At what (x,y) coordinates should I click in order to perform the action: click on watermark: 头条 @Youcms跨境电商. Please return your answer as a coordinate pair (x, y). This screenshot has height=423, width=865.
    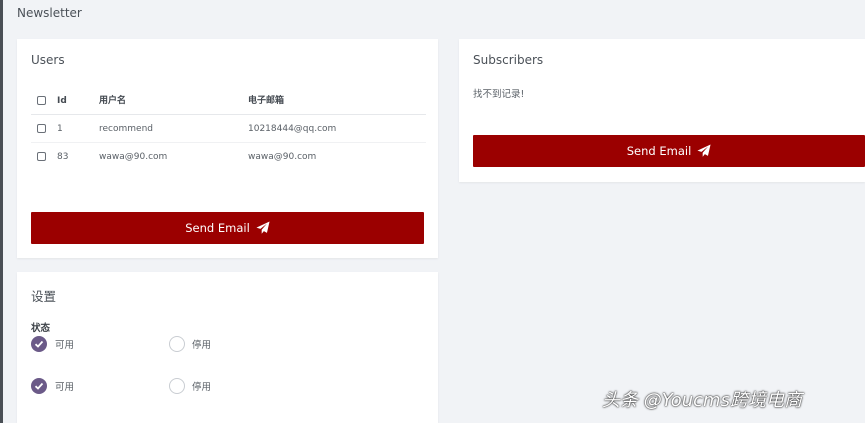
    Looking at the image, I should click on (702, 400).